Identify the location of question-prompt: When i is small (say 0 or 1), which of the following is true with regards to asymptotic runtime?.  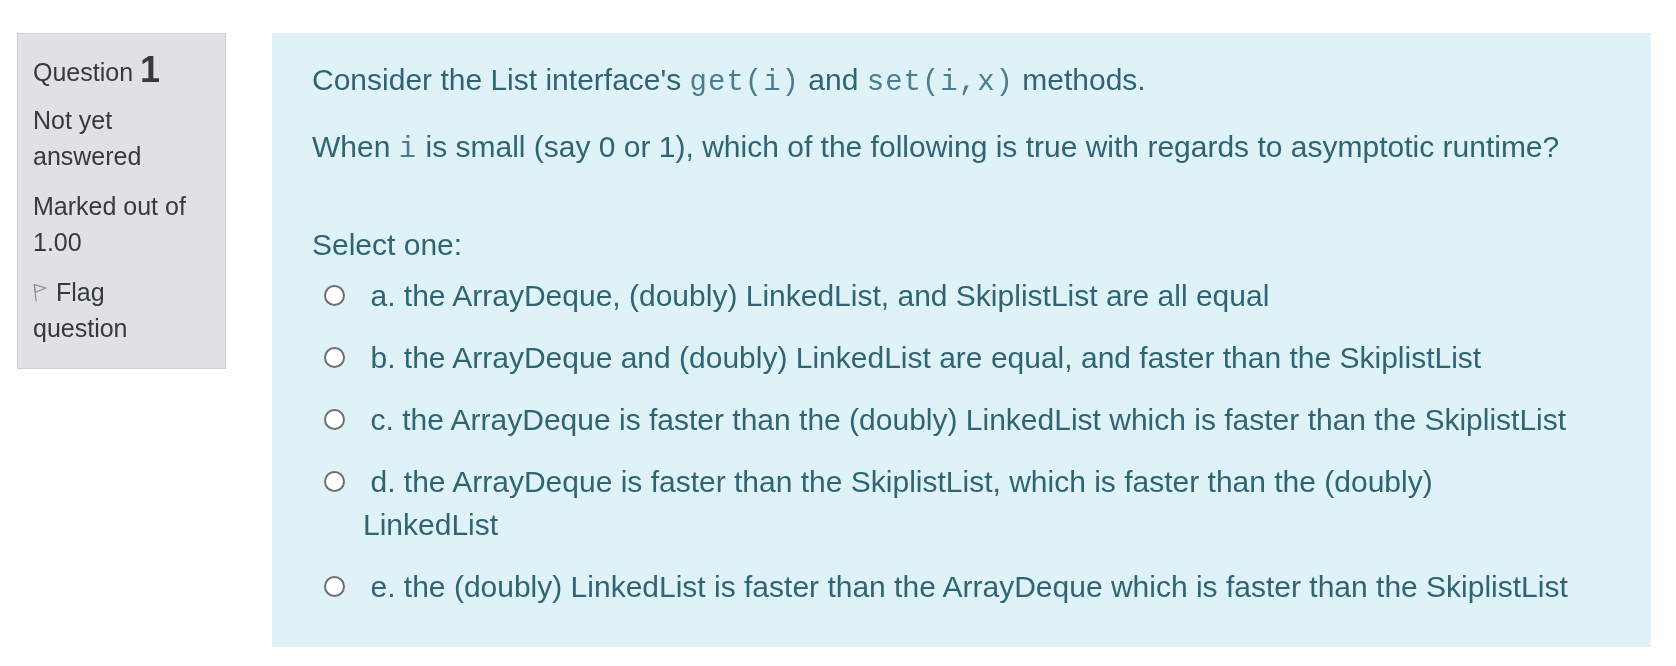
(936, 148).